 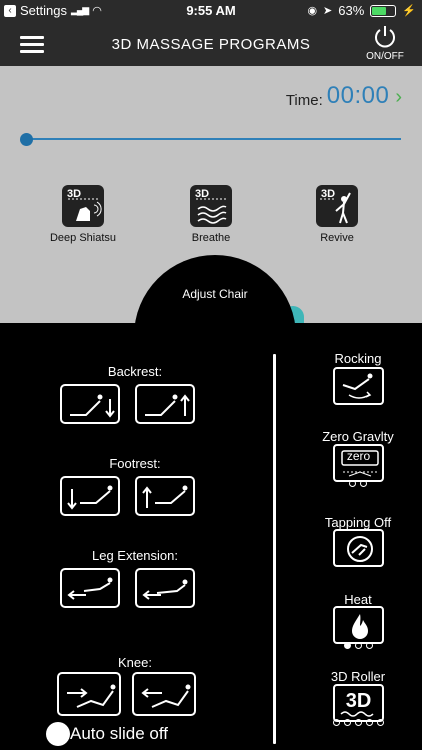 I want to click on battery-percent: 63%, so click(x=351, y=10).